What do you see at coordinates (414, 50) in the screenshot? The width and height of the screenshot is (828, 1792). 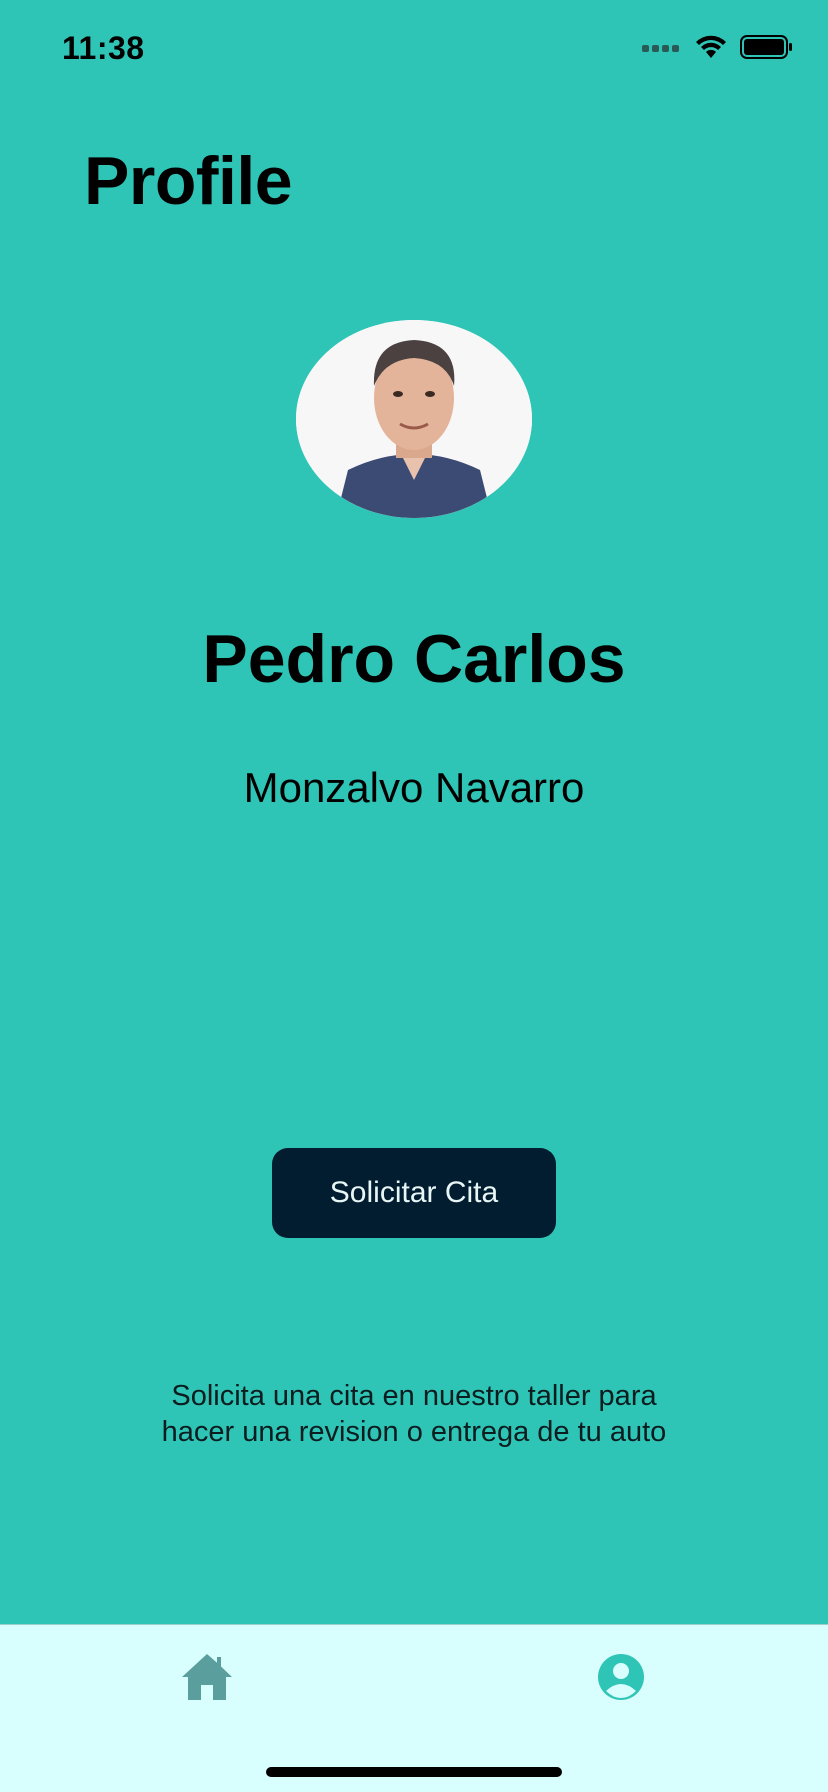 I see `status-bar: 11:38` at bounding box center [414, 50].